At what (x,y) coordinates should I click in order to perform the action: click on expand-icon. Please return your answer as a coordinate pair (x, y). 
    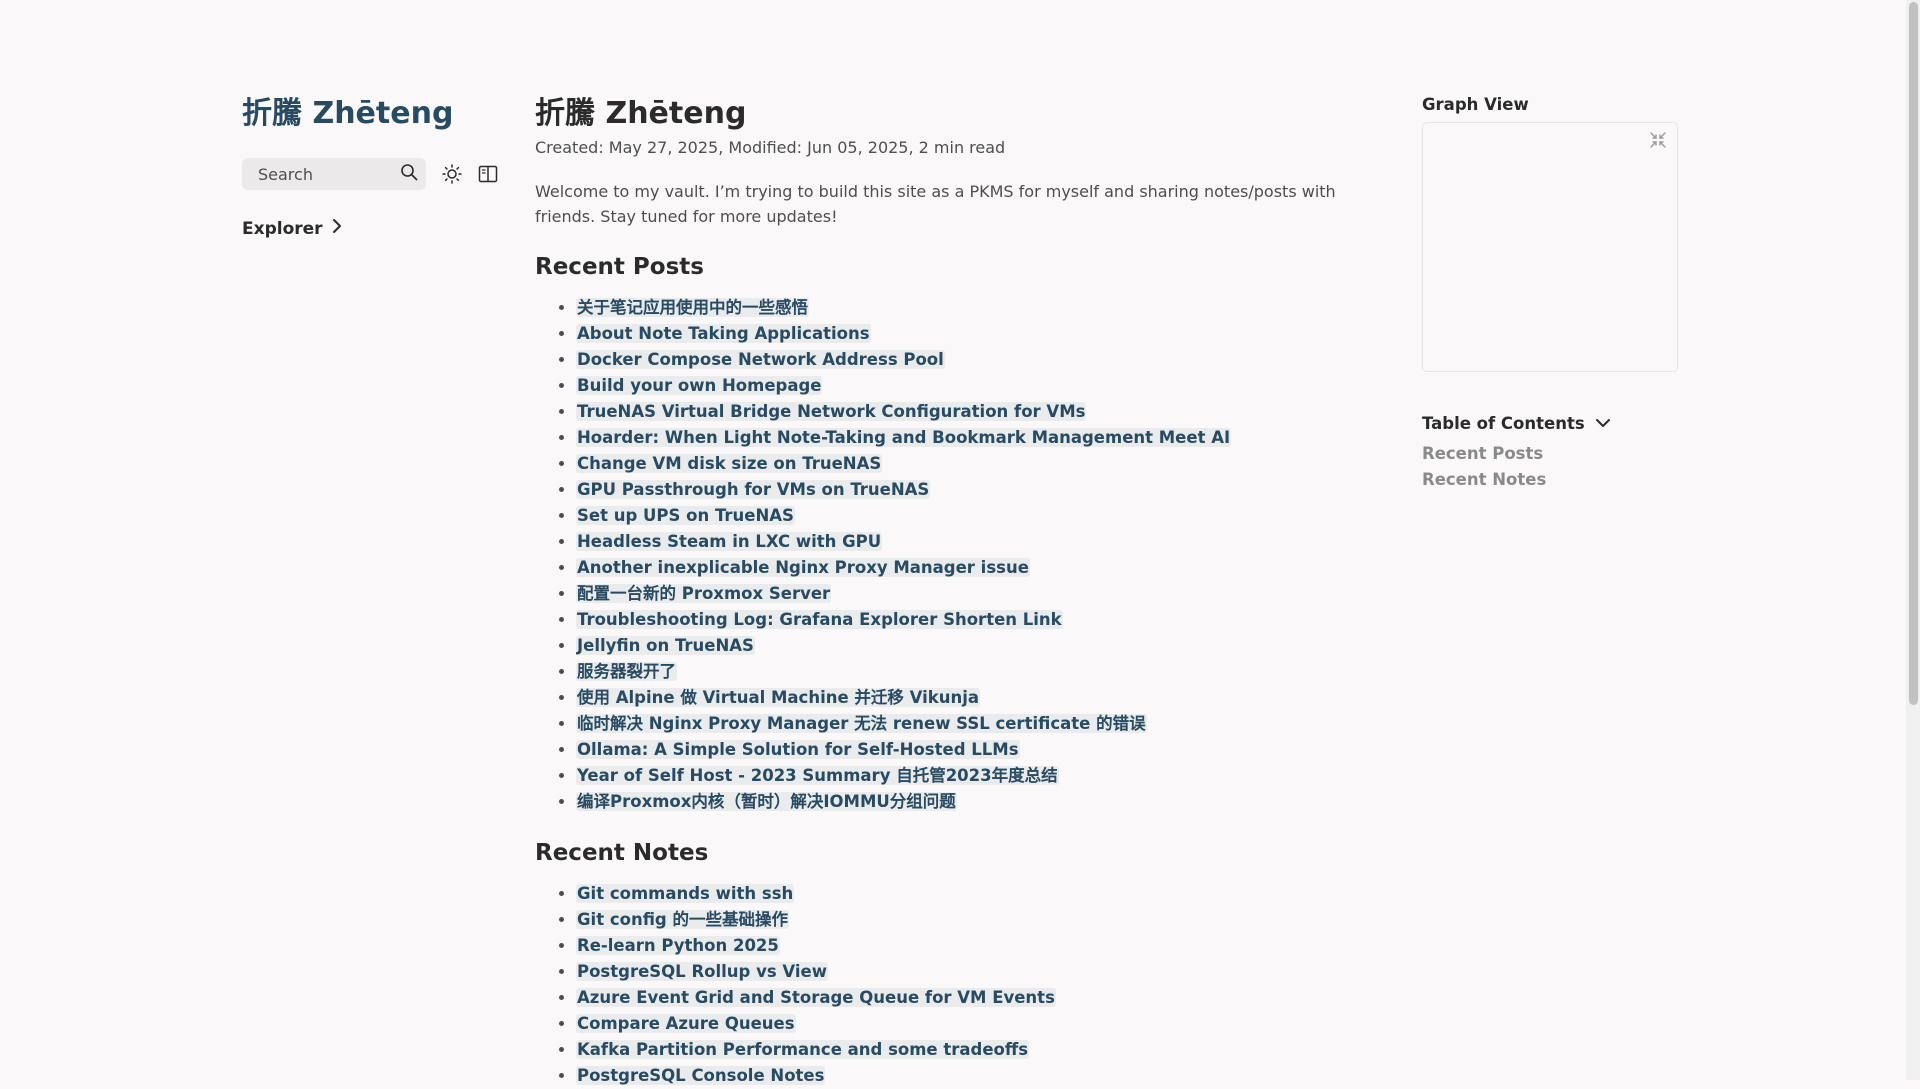
    Looking at the image, I should click on (1658, 140).